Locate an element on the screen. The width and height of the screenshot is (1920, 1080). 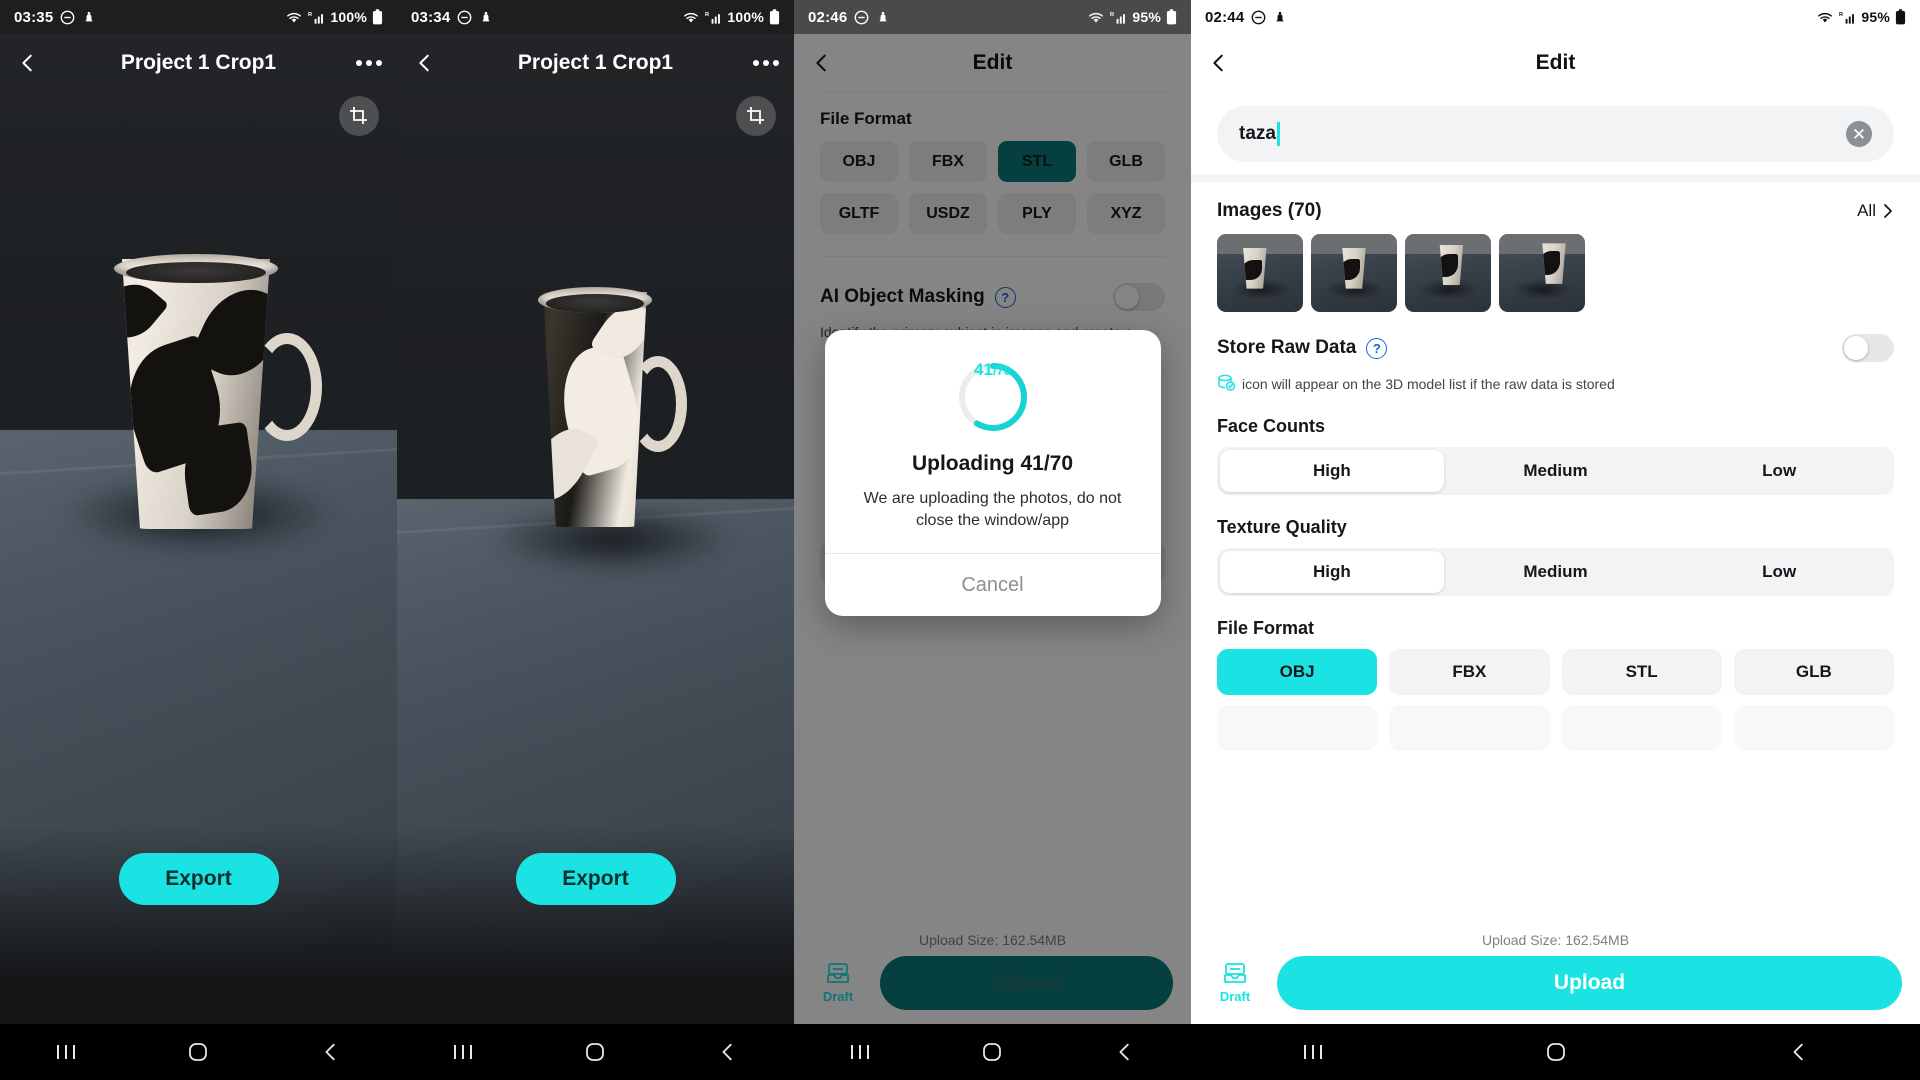
texture-quality-label: Texture Quality is located at coordinates (1282, 526).